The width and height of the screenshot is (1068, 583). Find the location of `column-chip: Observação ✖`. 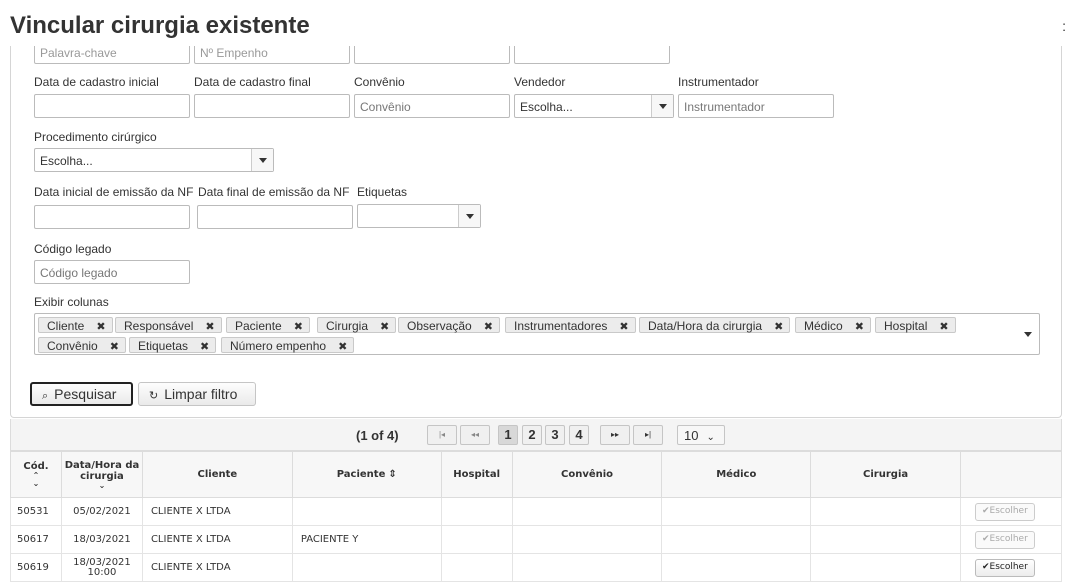

column-chip: Observação ✖ is located at coordinates (449, 325).